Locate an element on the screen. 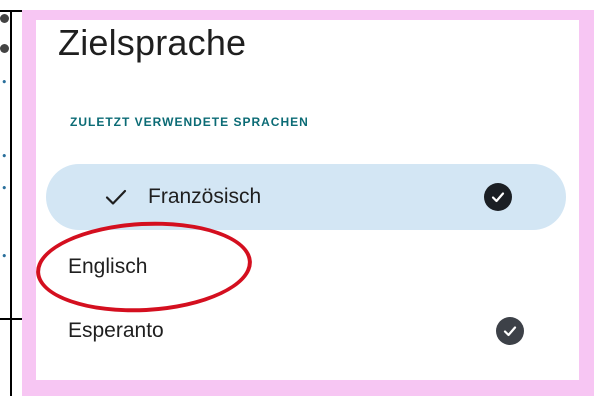 This screenshot has width=594, height=396. language-label: Esperanto is located at coordinates (116, 330).